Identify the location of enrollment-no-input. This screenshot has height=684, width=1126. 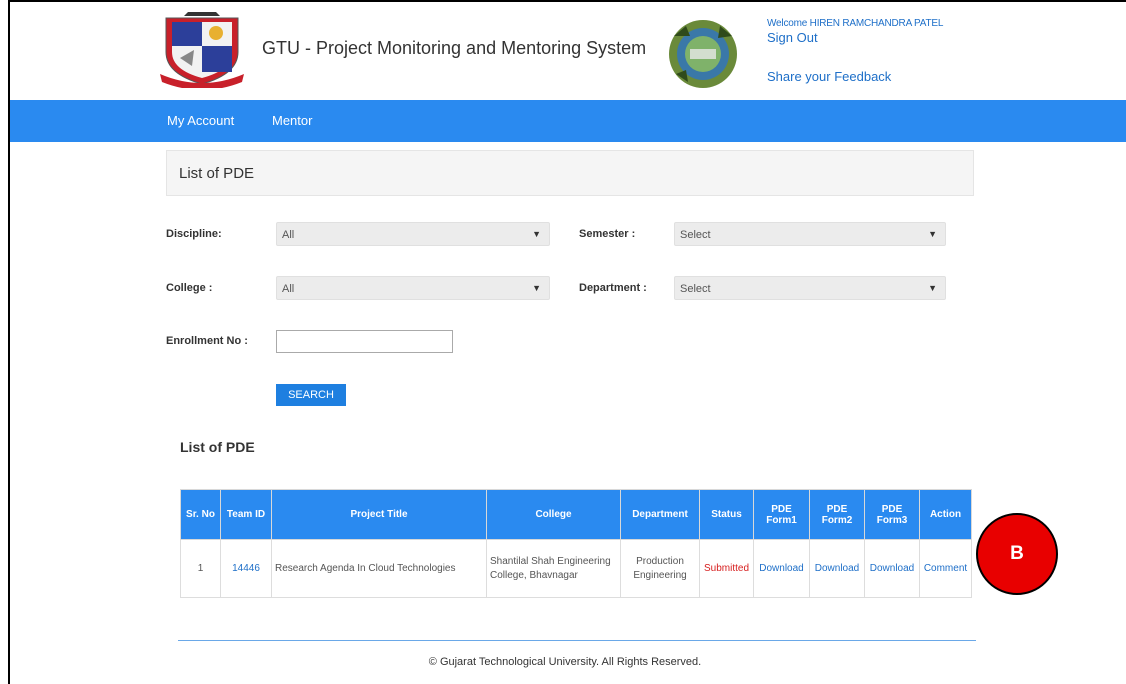
(364, 341).